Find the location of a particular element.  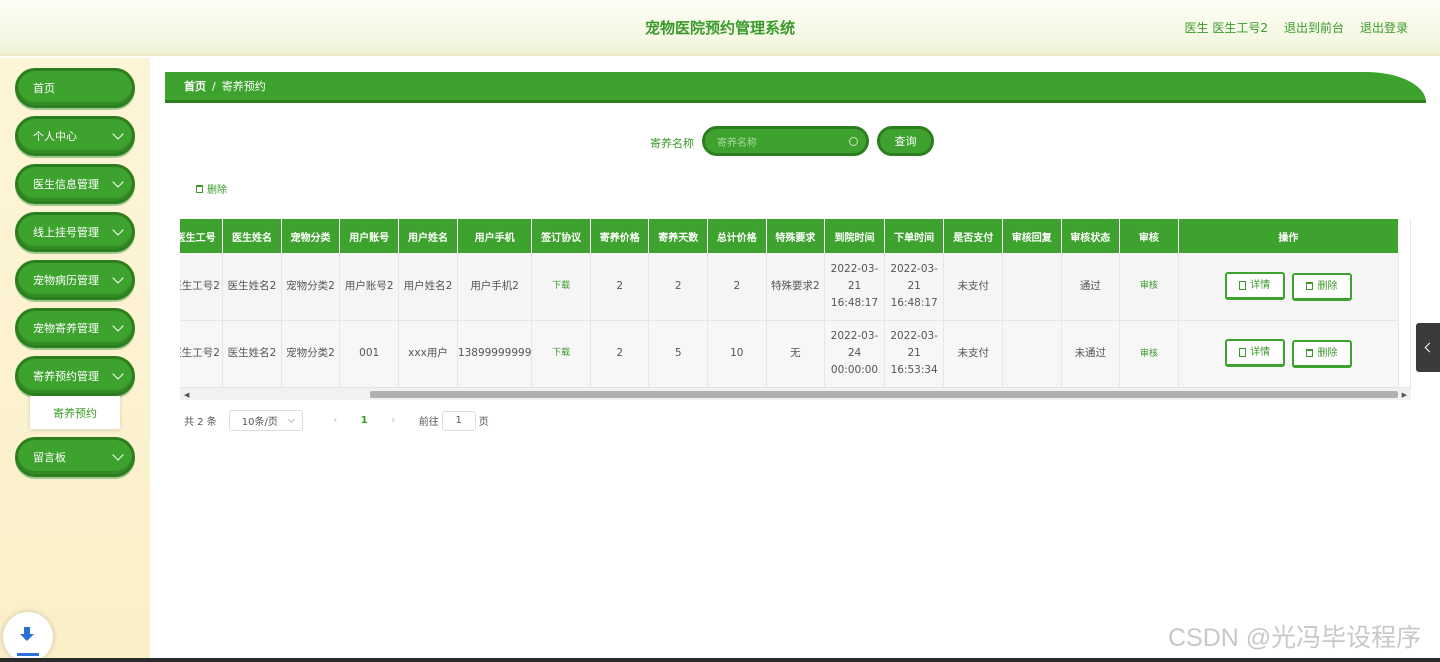

sidebar-item-registration: 线上挂号管理 is located at coordinates (75, 232).